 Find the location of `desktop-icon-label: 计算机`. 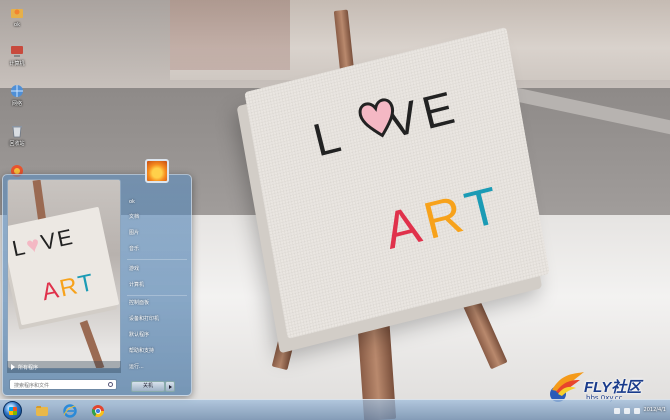

desktop-icon-label: 计算机 is located at coordinates (17, 64).